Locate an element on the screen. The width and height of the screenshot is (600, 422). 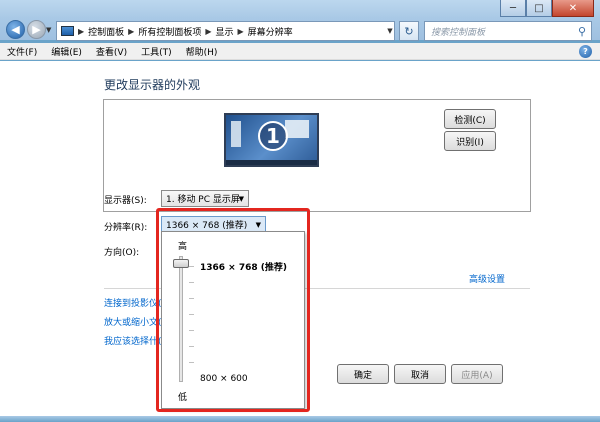
detect-button: 检测(C) is located at coordinates (470, 119).